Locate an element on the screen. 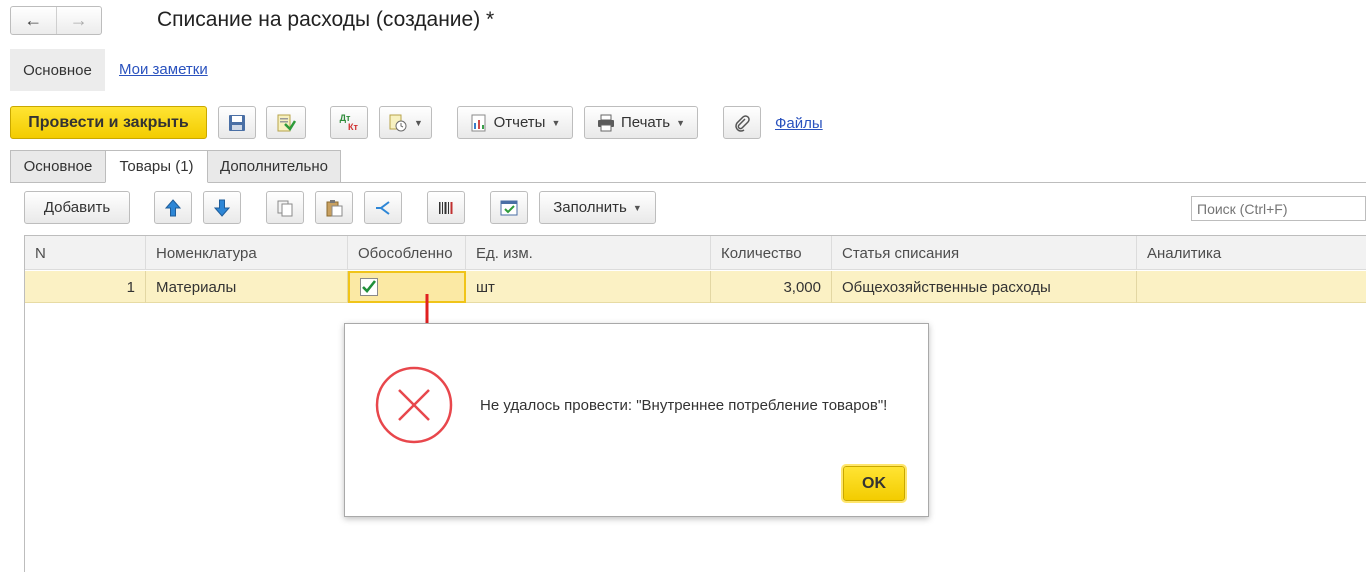 This screenshot has width=1366, height=572. arrow-up-icon is located at coordinates (173, 207).